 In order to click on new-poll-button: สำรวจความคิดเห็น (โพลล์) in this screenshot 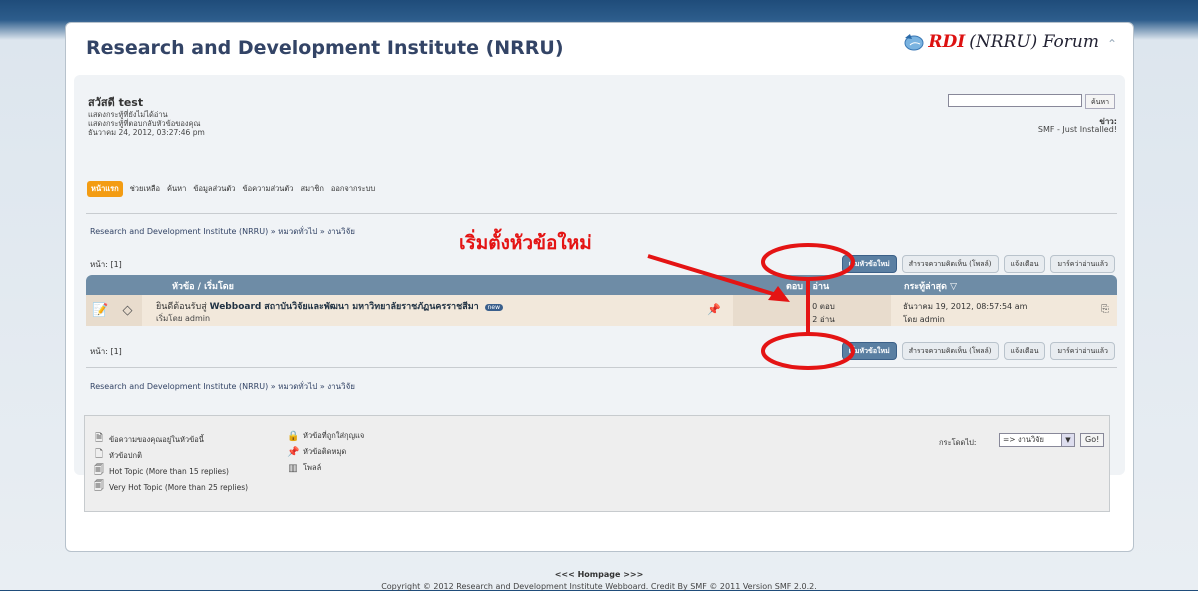, I will do `click(950, 264)`.